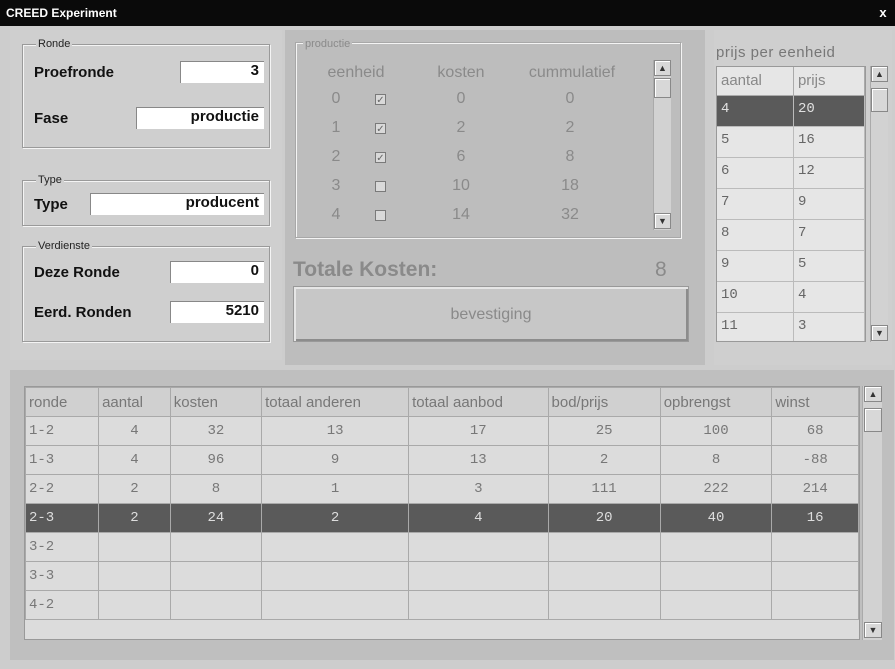 Image resolution: width=895 pixels, height=669 pixels. Describe the element at coordinates (478, 402) in the screenshot. I see `results-header-cell: totaal aanbod` at that location.